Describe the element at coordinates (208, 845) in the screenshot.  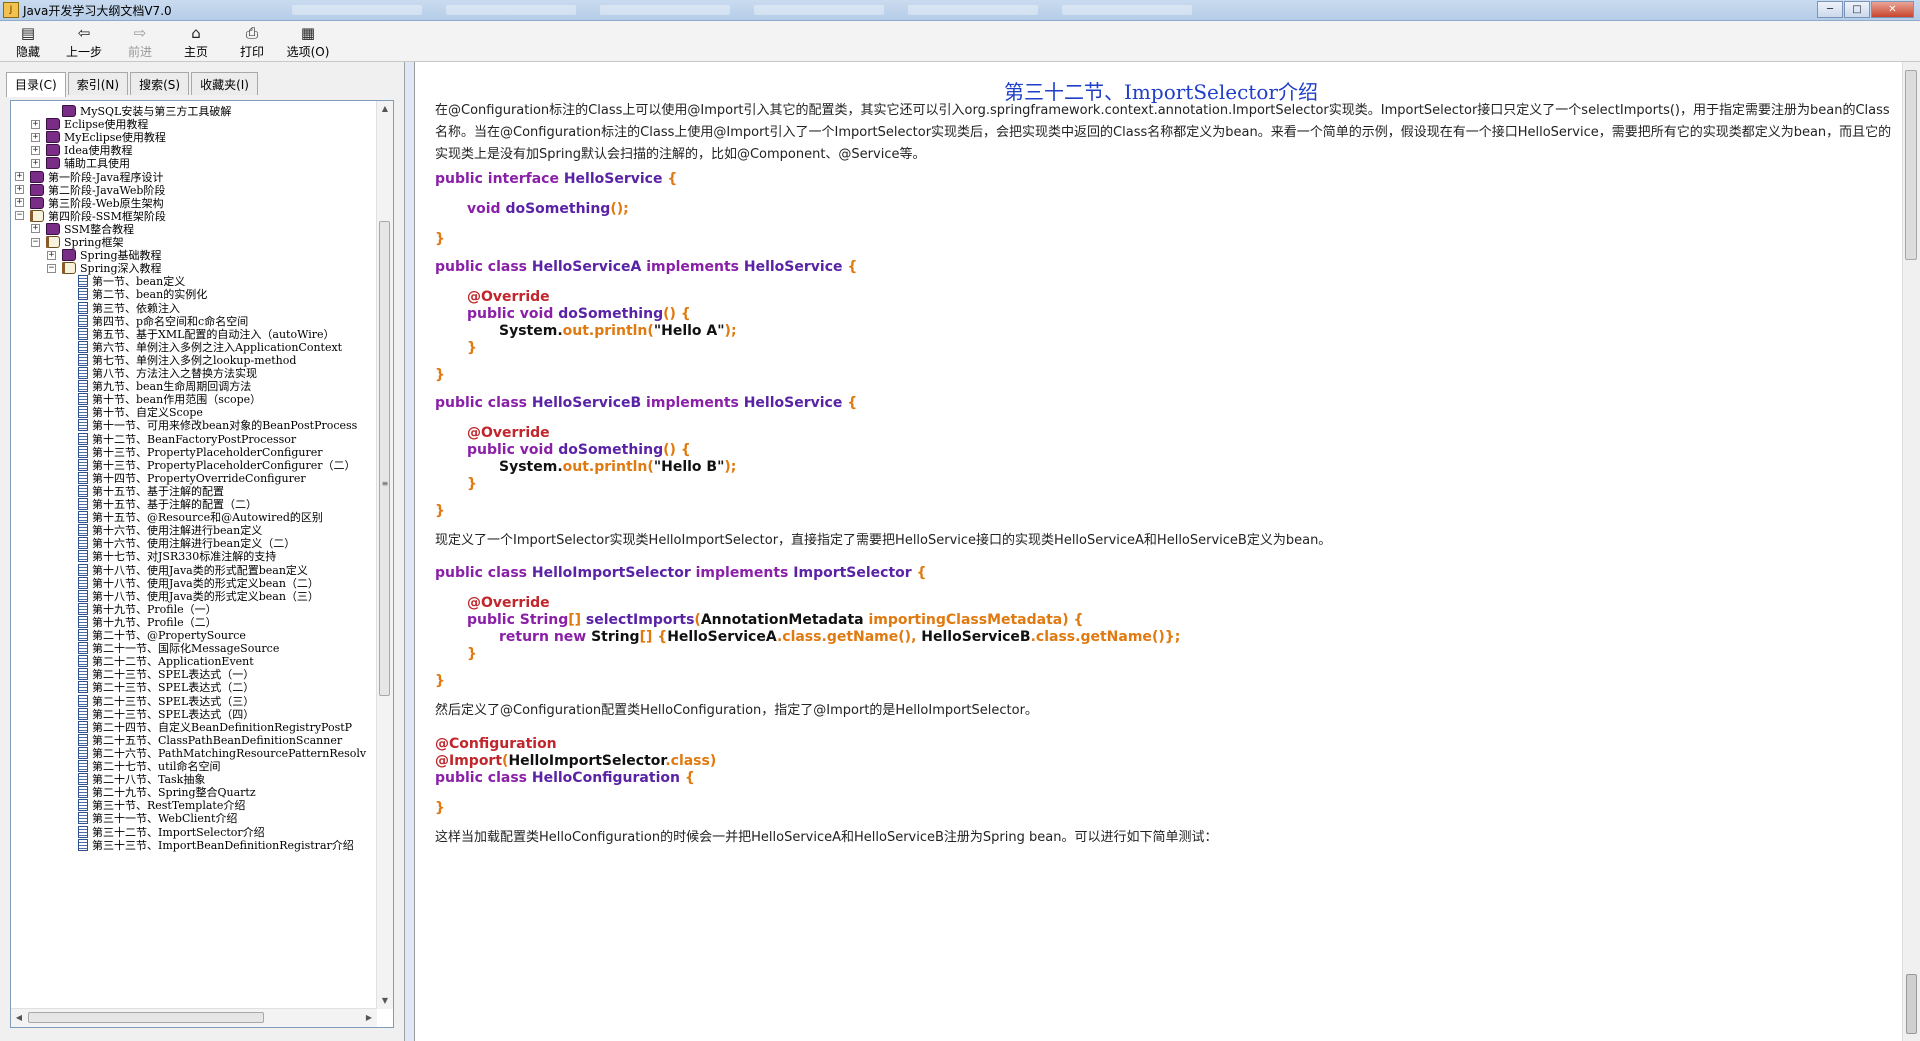
I see `tree-topic-item: 第三十三节、ImportBeanDefinitionRegistrar介绍` at that location.